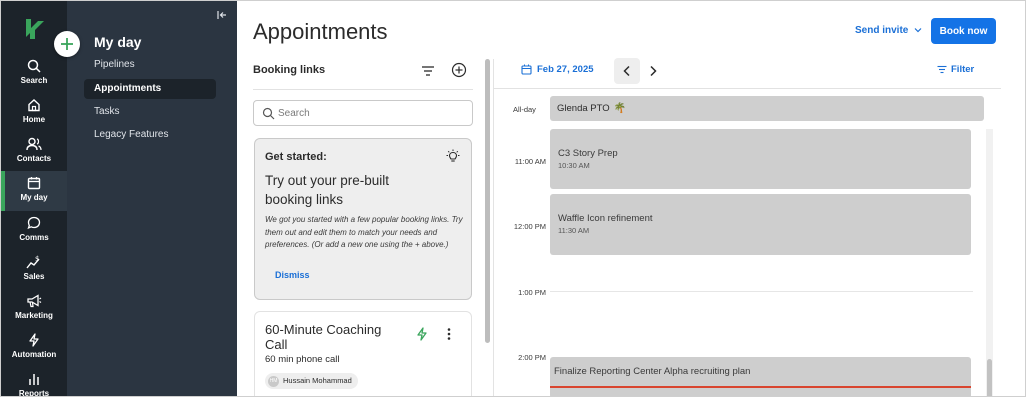 This screenshot has height=397, width=1026. What do you see at coordinates (963, 69) in the screenshot?
I see `filter-label: Filter` at bounding box center [963, 69].